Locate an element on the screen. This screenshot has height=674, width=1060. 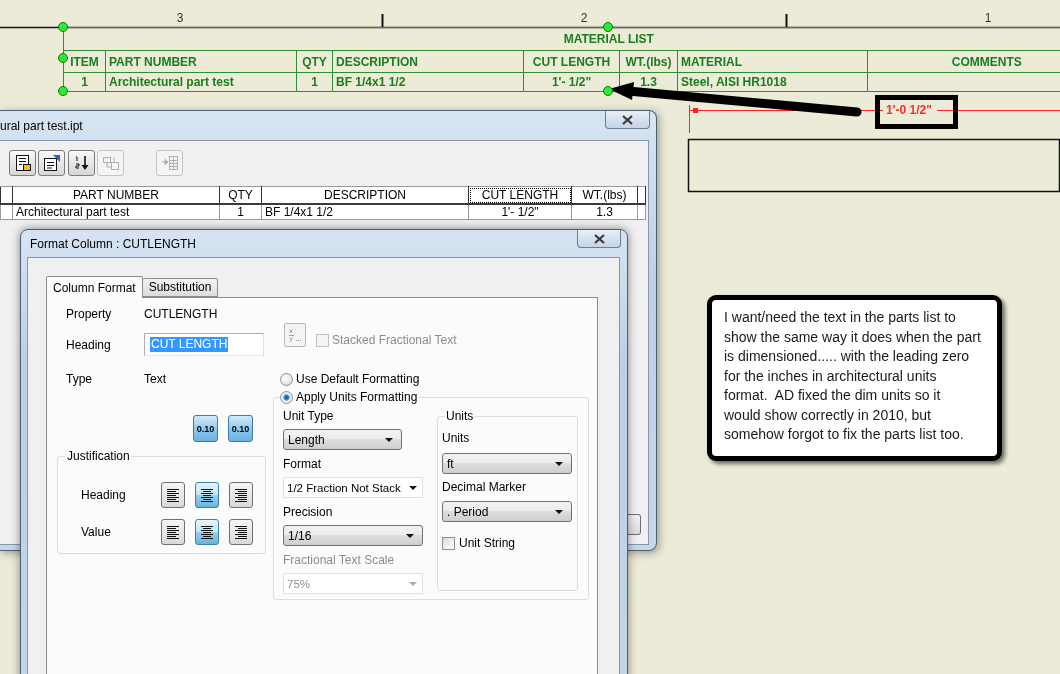
dropdown: 1/16 is located at coordinates (353, 535).